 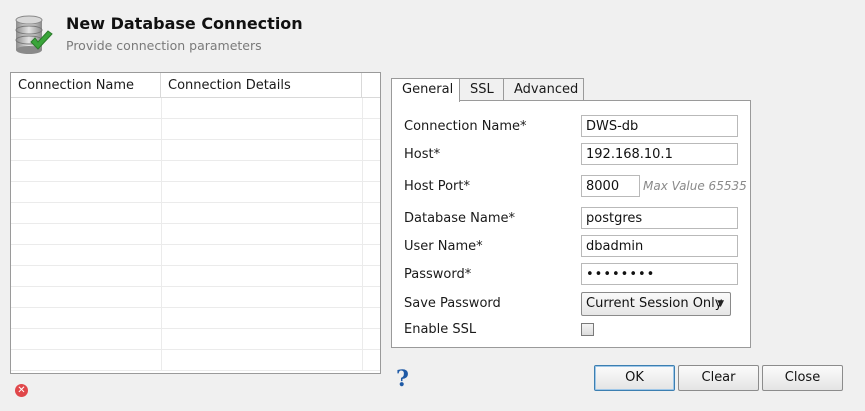 I want to click on database-name-label: Database Name*, so click(x=460, y=218).